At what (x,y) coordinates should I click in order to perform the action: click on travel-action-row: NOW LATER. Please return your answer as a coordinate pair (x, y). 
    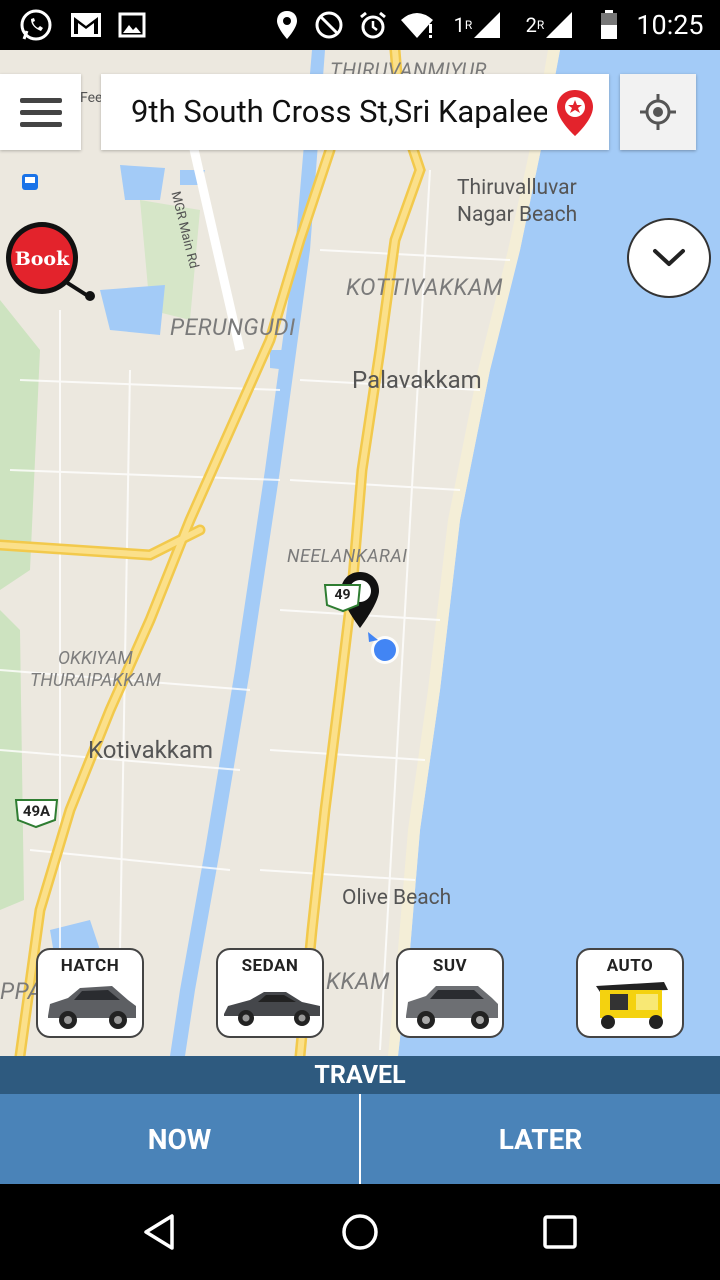
    Looking at the image, I should click on (360, 1139).